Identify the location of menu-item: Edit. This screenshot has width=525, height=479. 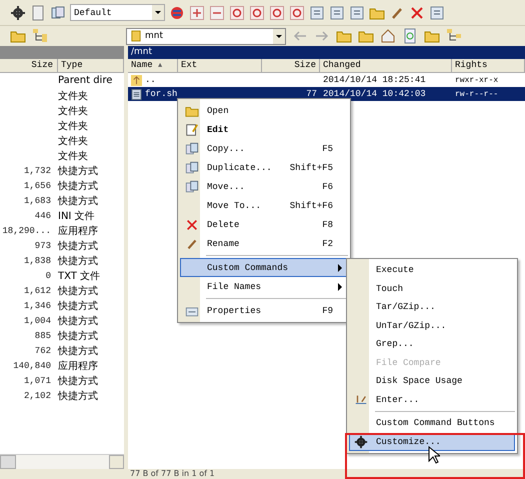
(264, 129).